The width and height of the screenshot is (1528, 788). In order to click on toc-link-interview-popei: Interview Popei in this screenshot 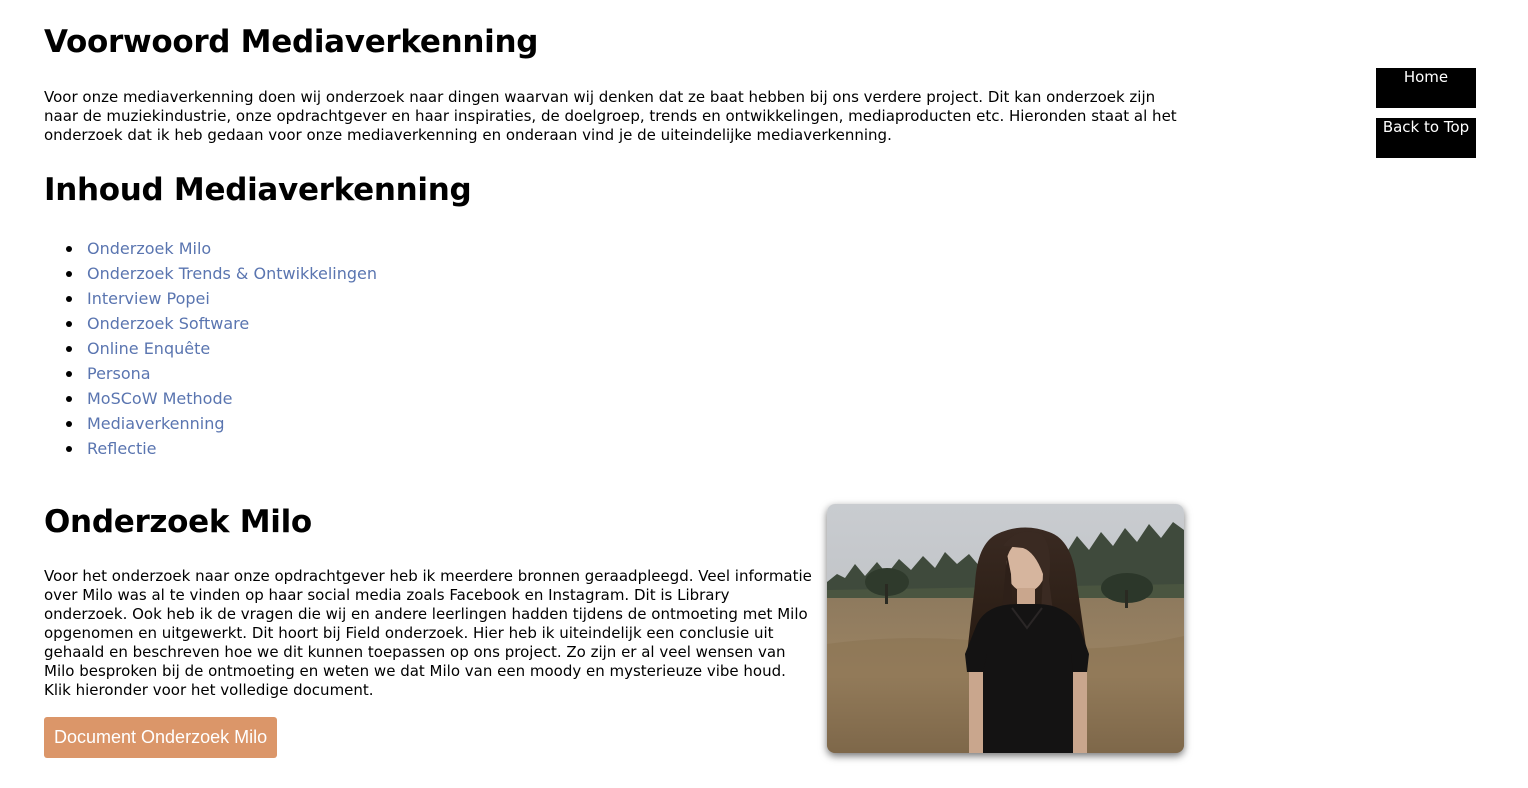, I will do `click(148, 298)`.